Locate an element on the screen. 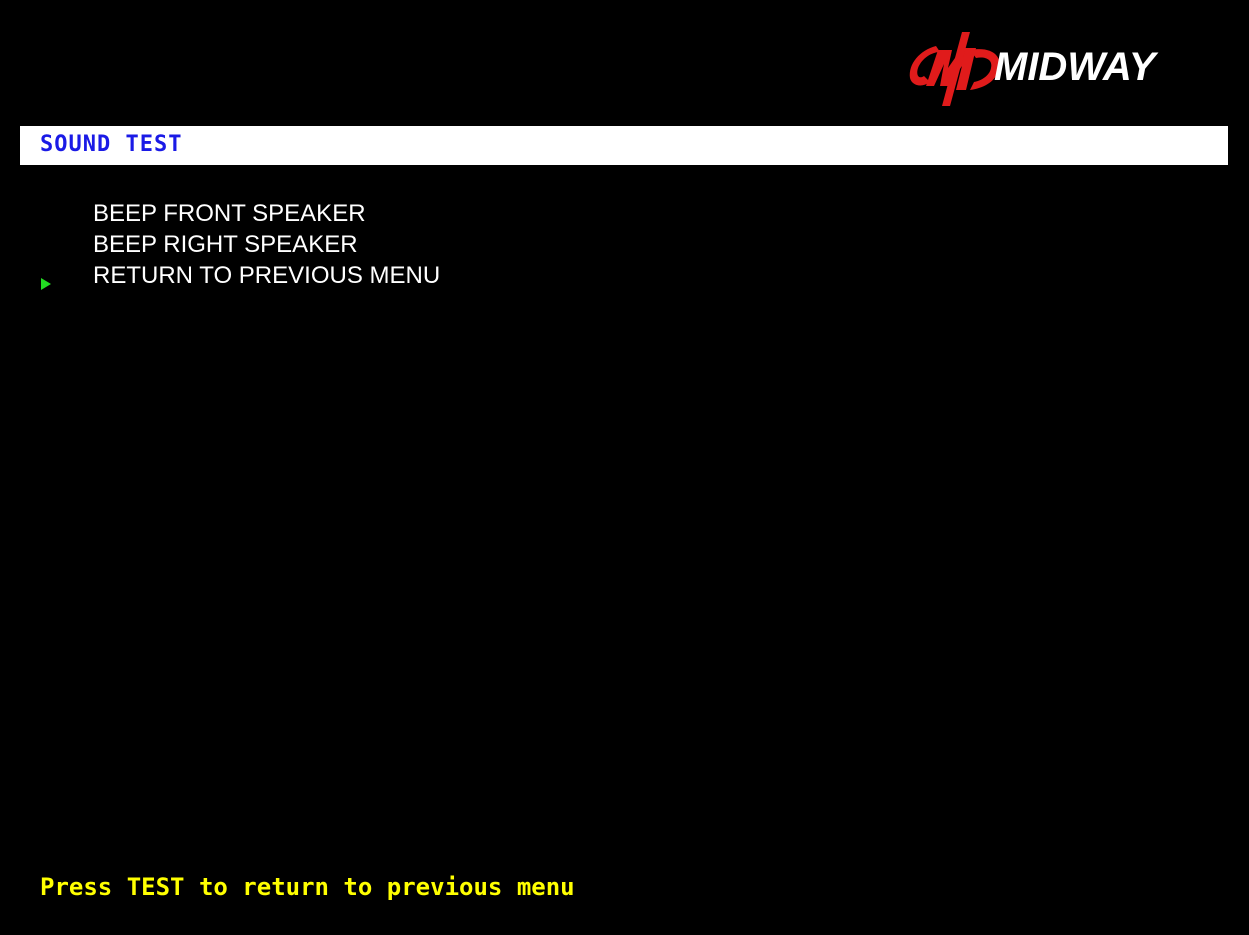 The width and height of the screenshot is (1249, 935). page-title: SOUND TEST is located at coordinates (111, 144).